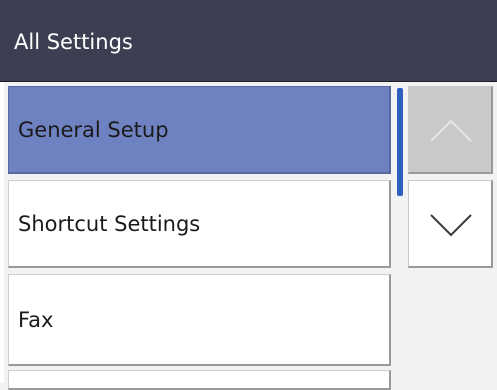  I want to click on scroll-position-indicator, so click(400, 142).